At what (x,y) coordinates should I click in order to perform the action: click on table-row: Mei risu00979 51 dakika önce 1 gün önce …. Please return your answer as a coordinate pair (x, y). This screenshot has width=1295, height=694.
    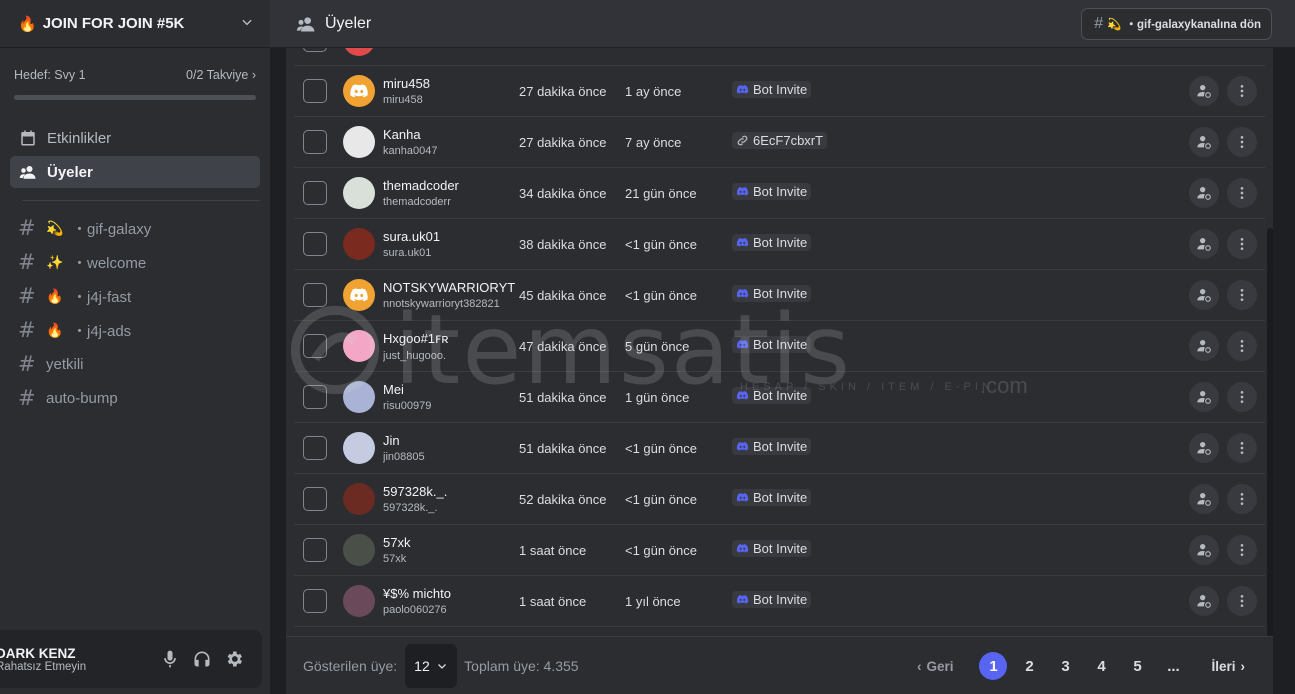
    Looking at the image, I should click on (779, 397).